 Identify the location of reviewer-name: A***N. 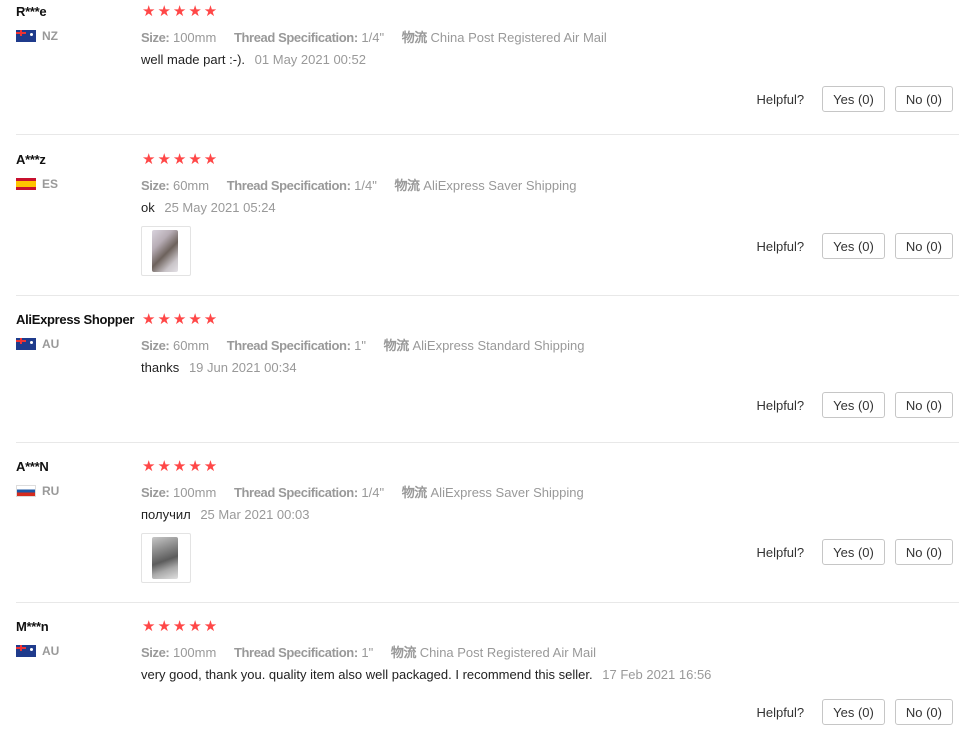
(32, 466).